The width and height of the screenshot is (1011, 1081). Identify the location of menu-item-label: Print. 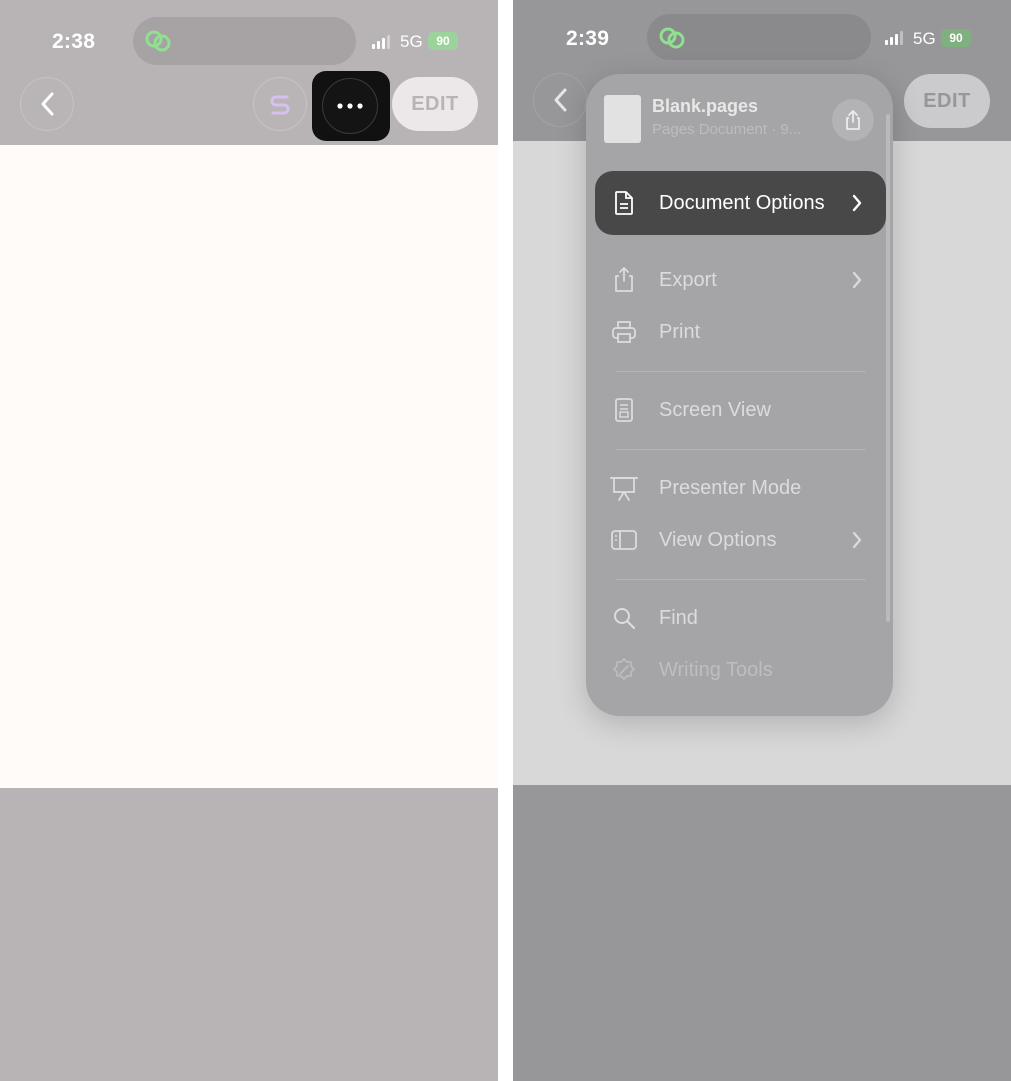
(680, 331).